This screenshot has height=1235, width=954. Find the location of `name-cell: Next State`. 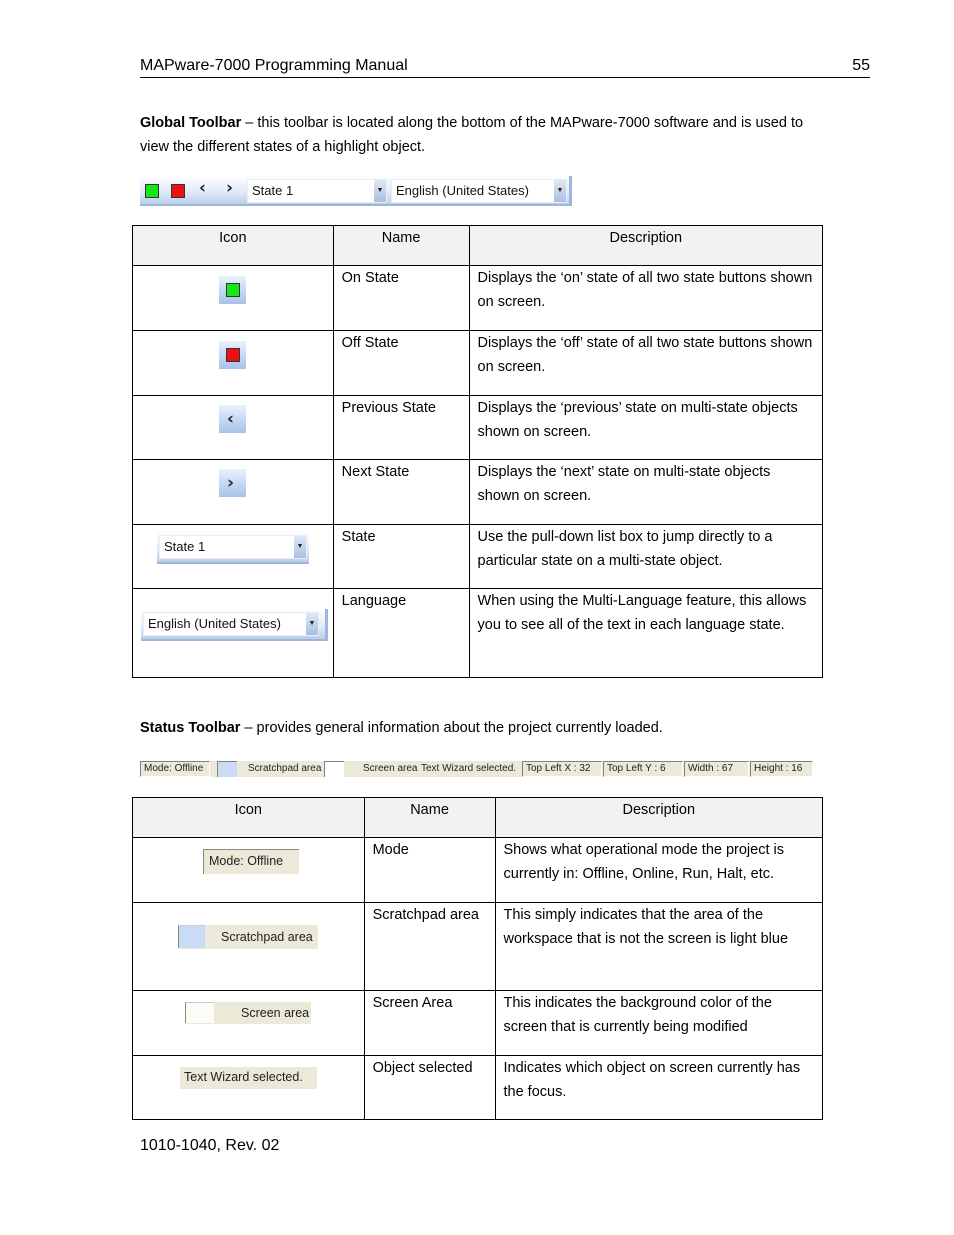

name-cell: Next State is located at coordinates (401, 492).